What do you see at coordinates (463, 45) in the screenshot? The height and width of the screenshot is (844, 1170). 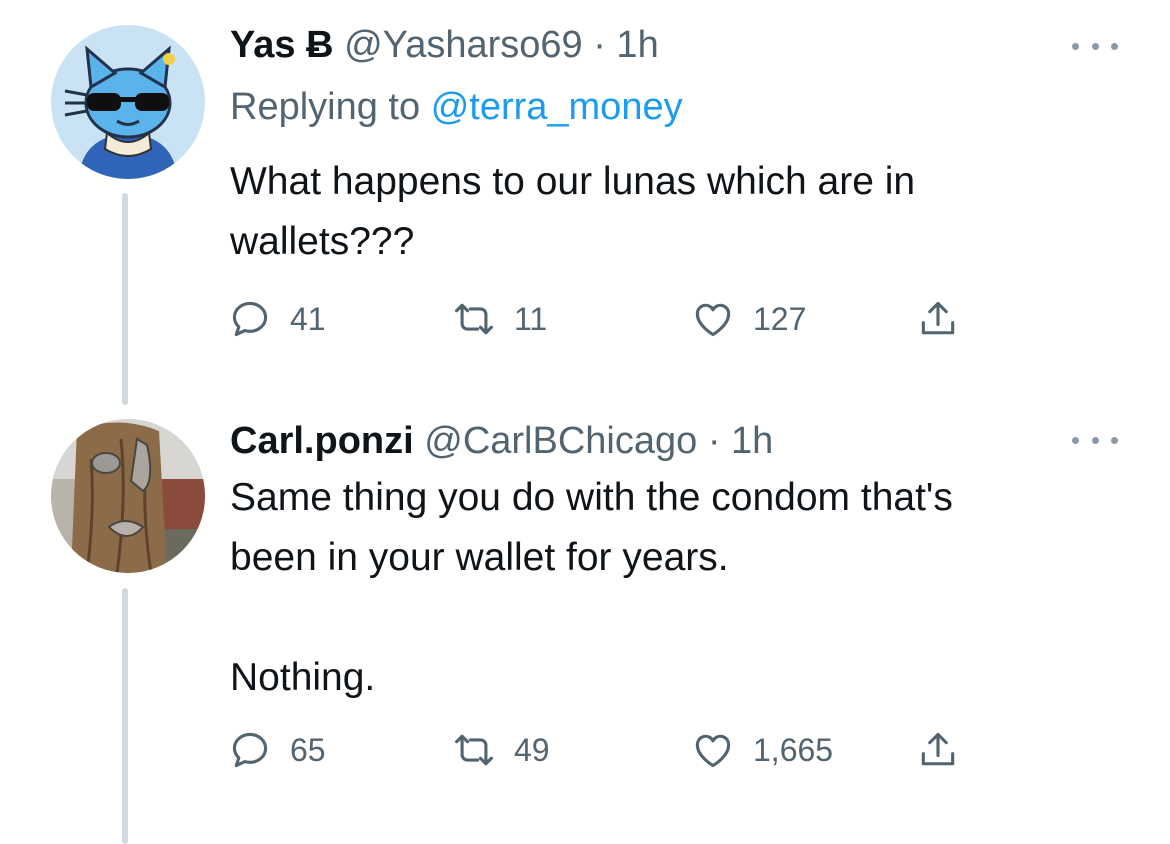 I see `handle: @Yasharso69` at bounding box center [463, 45].